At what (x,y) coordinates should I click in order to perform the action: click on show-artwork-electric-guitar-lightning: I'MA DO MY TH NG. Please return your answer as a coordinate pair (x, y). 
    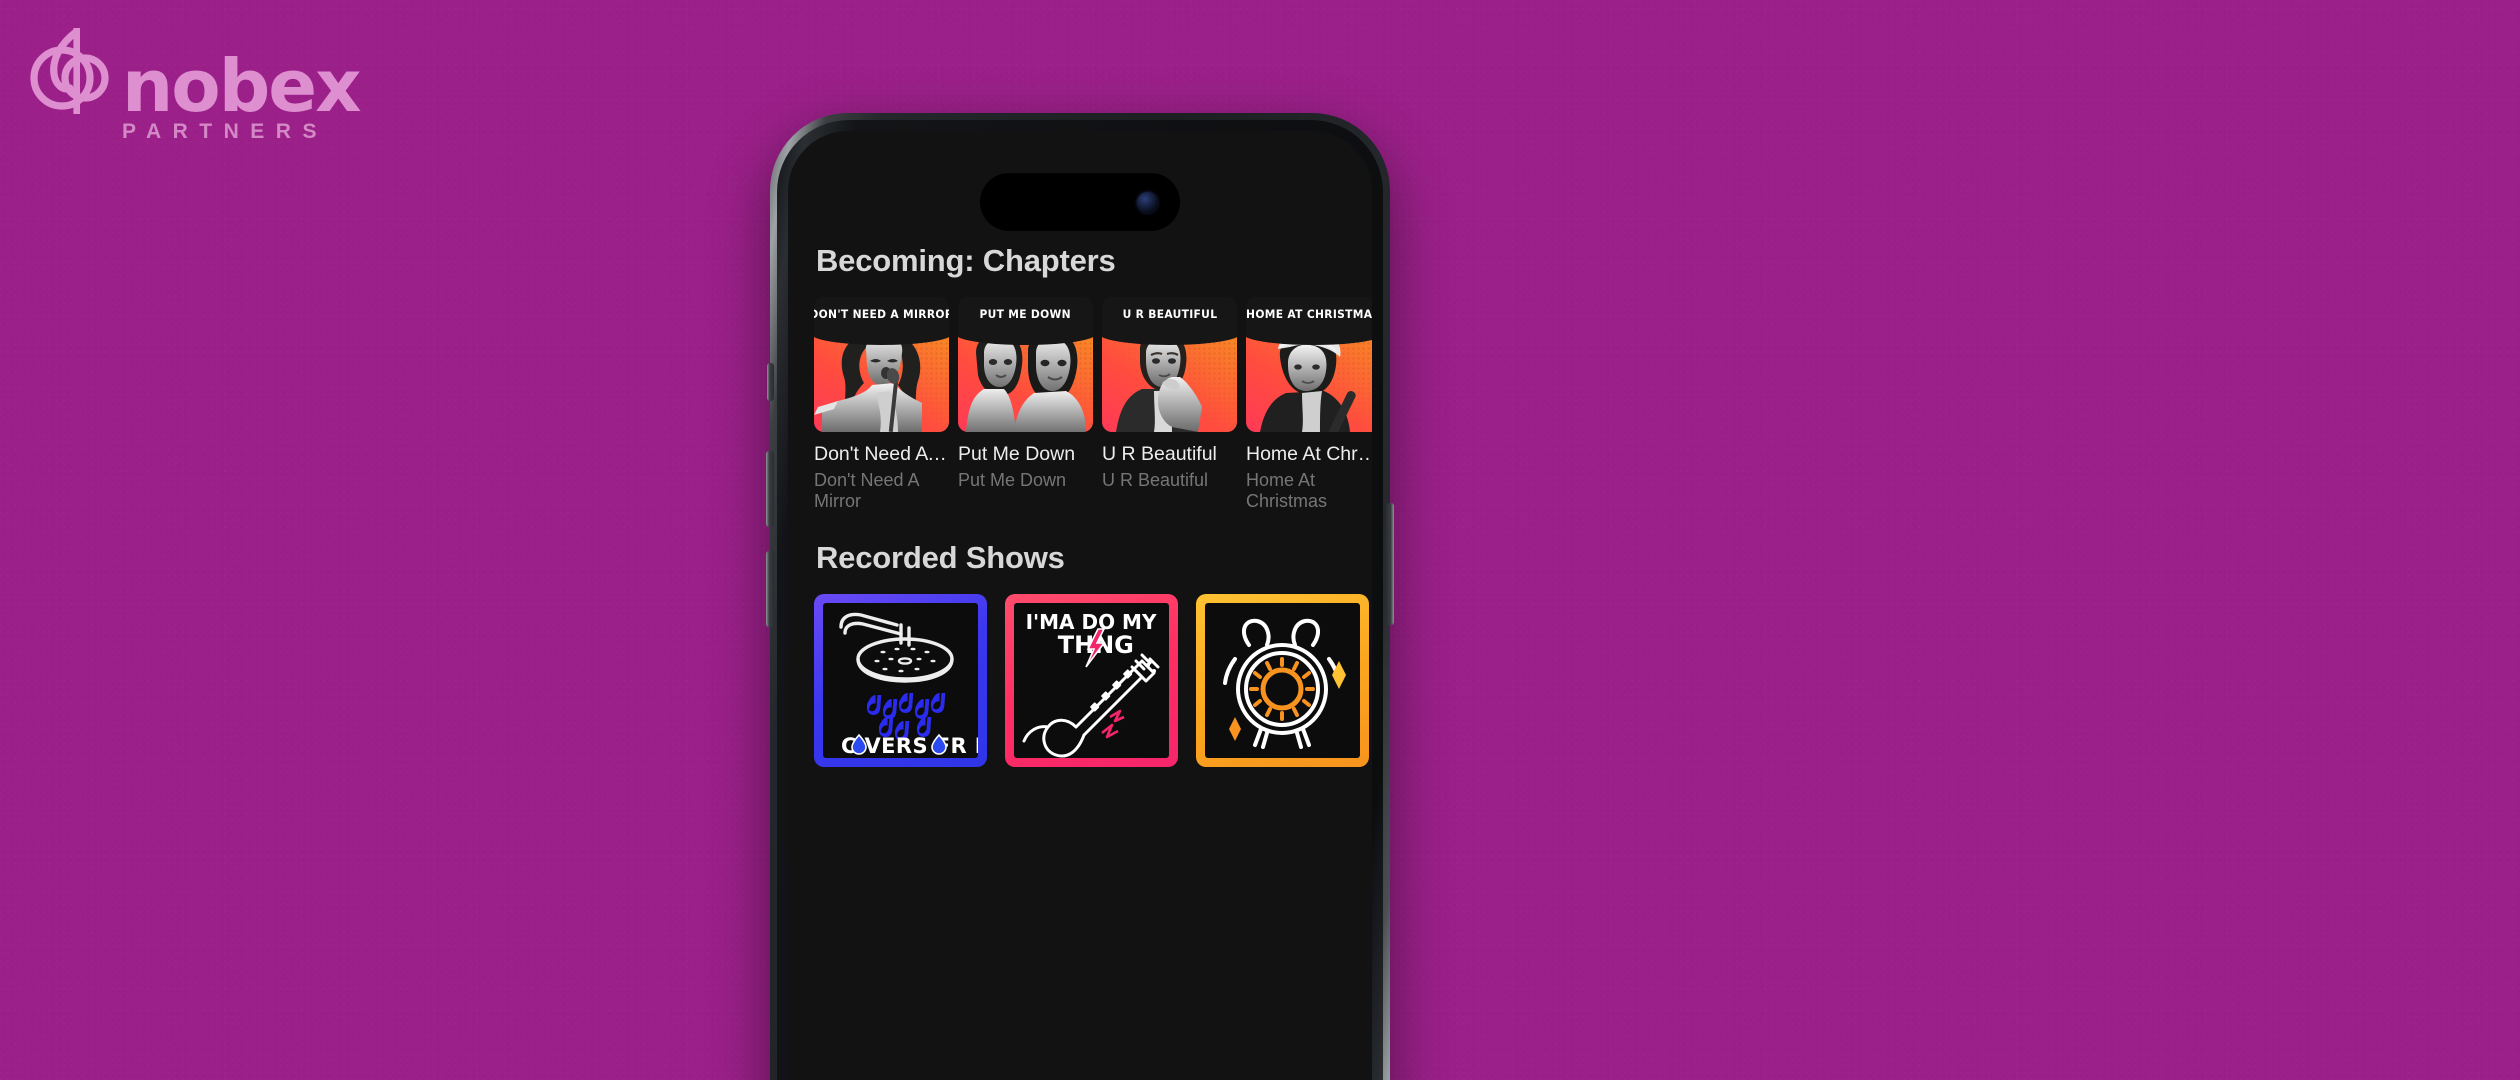
    Looking at the image, I should click on (1091, 680).